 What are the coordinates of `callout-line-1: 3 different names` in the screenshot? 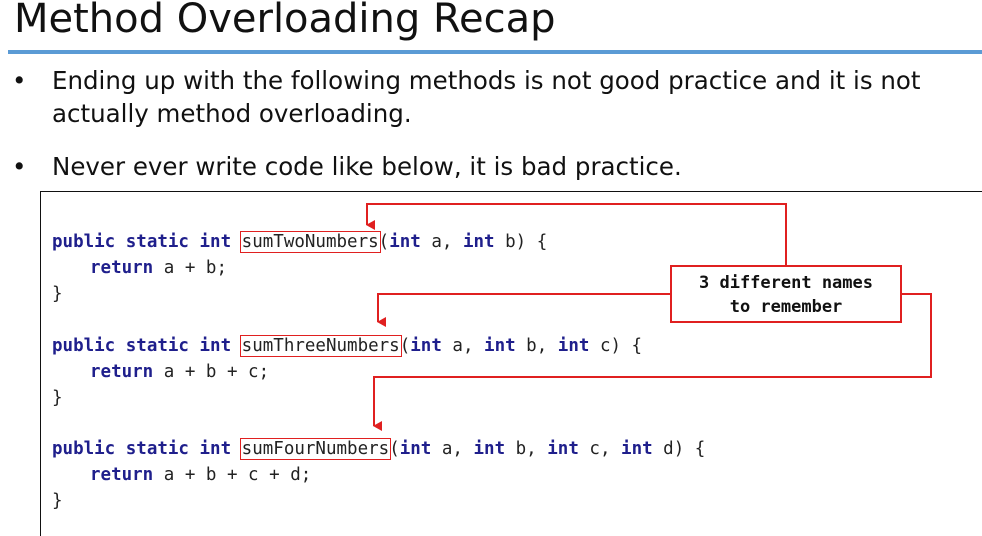 It's located at (786, 283).